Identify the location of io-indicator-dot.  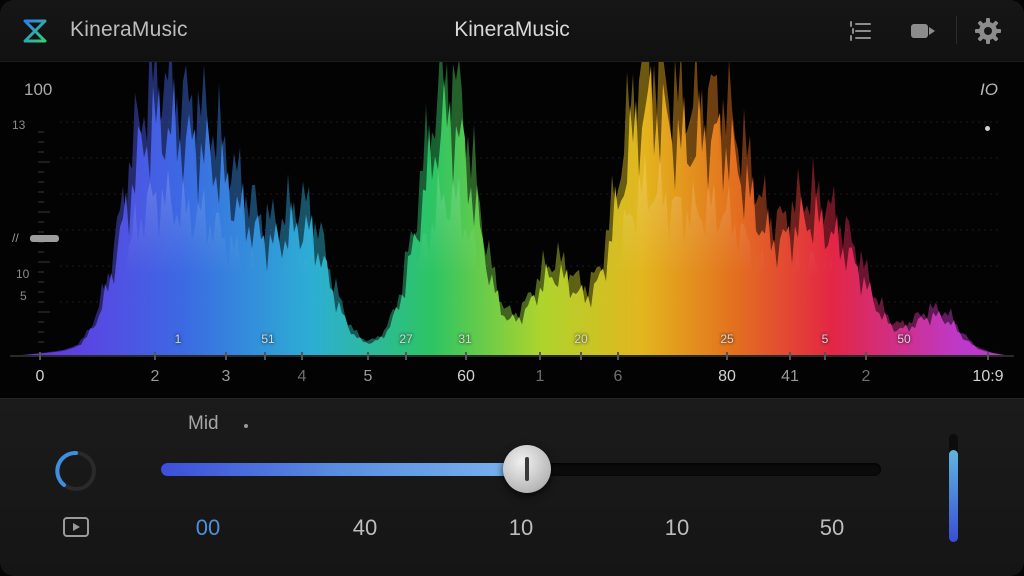
(987, 128).